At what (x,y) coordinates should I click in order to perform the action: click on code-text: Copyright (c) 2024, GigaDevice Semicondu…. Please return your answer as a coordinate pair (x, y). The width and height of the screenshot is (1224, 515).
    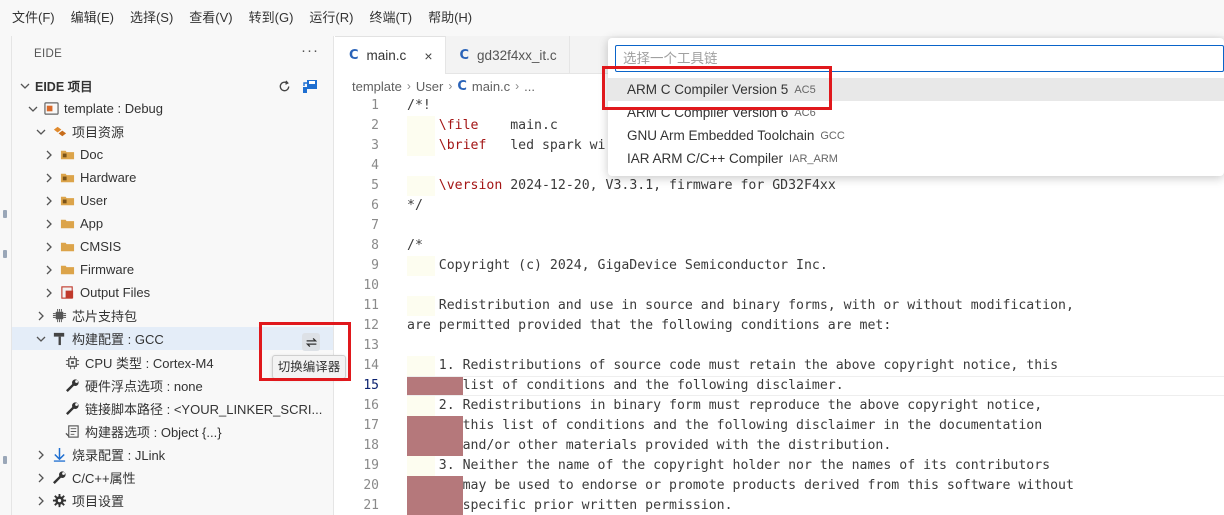
    Looking at the image, I should click on (617, 265).